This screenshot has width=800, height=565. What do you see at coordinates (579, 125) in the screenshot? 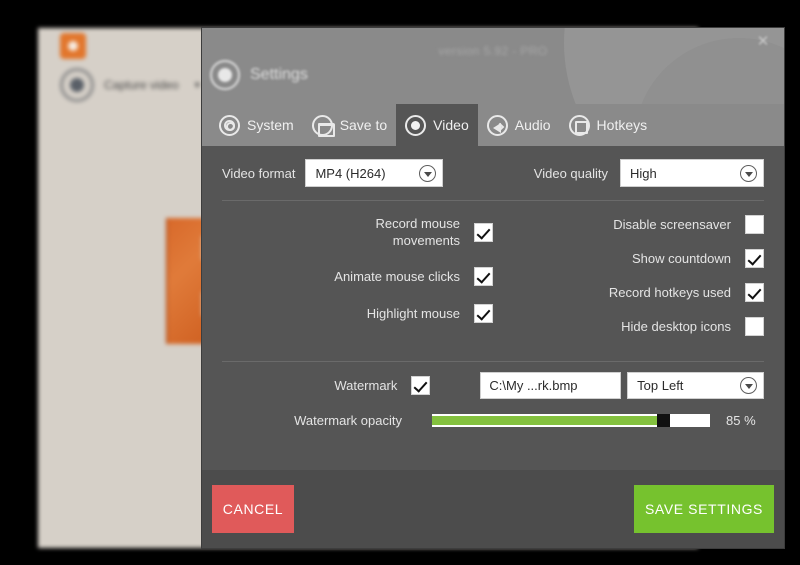
I see `keyboard-key-icon` at bounding box center [579, 125].